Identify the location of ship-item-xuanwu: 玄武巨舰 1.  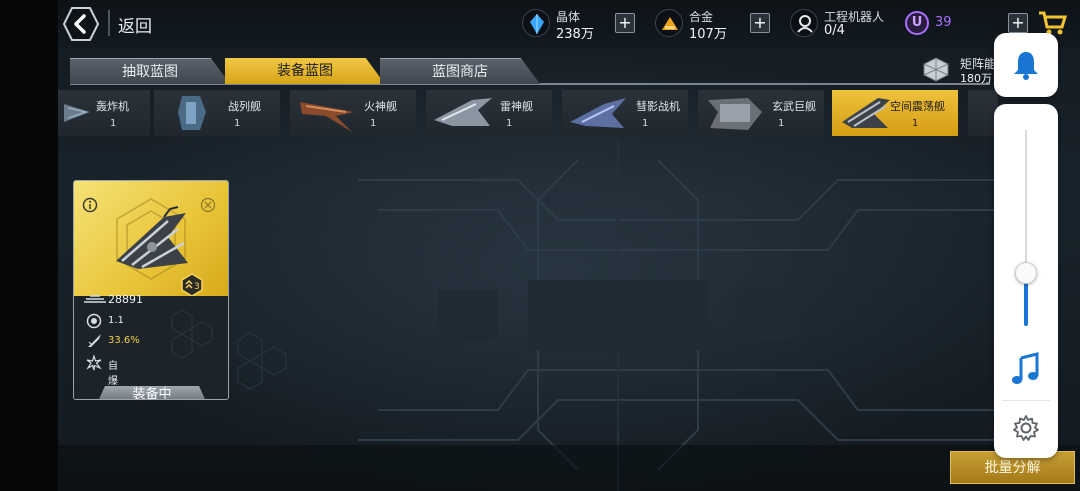
(761, 113).